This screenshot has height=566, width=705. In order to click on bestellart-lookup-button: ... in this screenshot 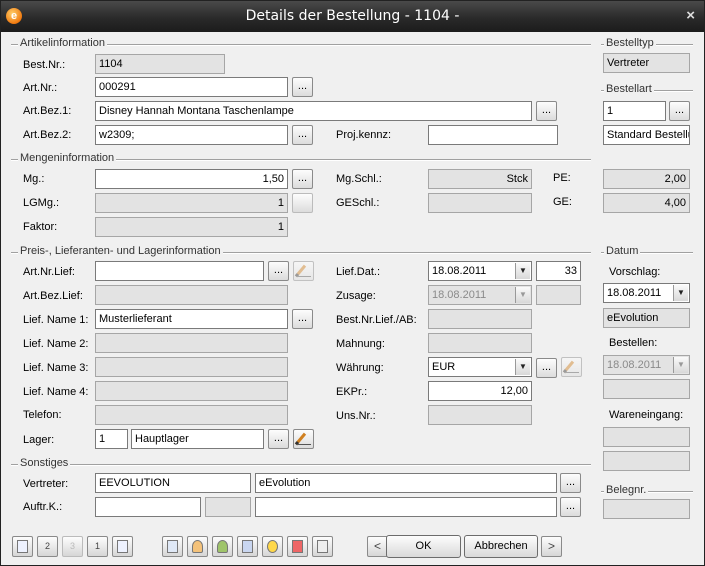, I will do `click(679, 111)`.